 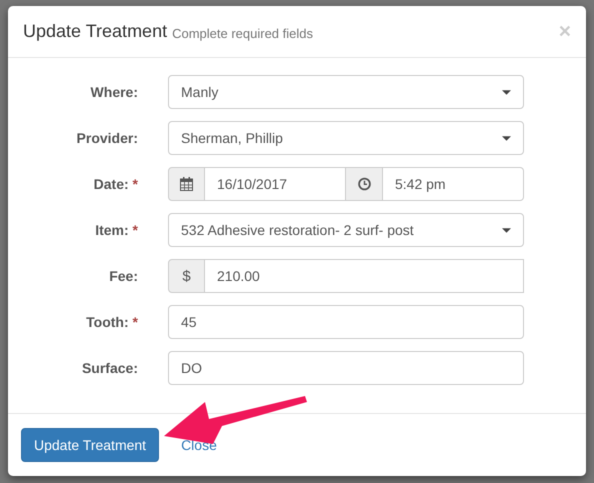 I want to click on update-treatment-button: Update Treatment, so click(x=90, y=445).